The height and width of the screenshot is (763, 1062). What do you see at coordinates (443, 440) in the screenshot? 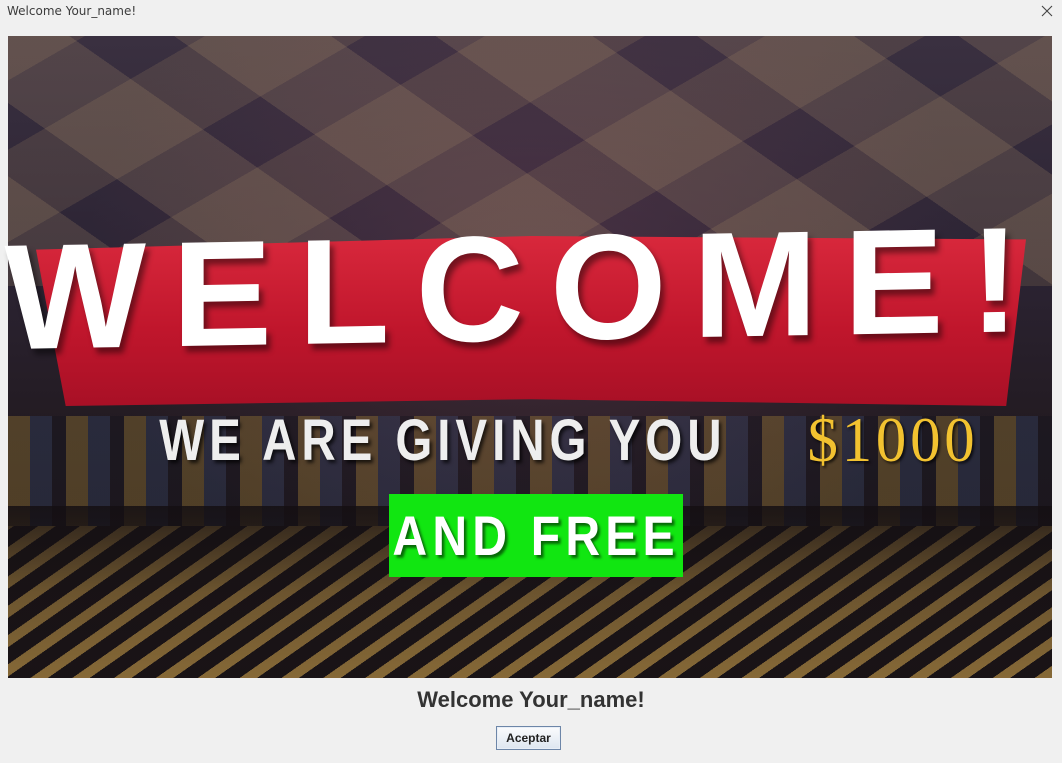
I see `banner-offer-text: WE ARE GIVING YOU` at bounding box center [443, 440].